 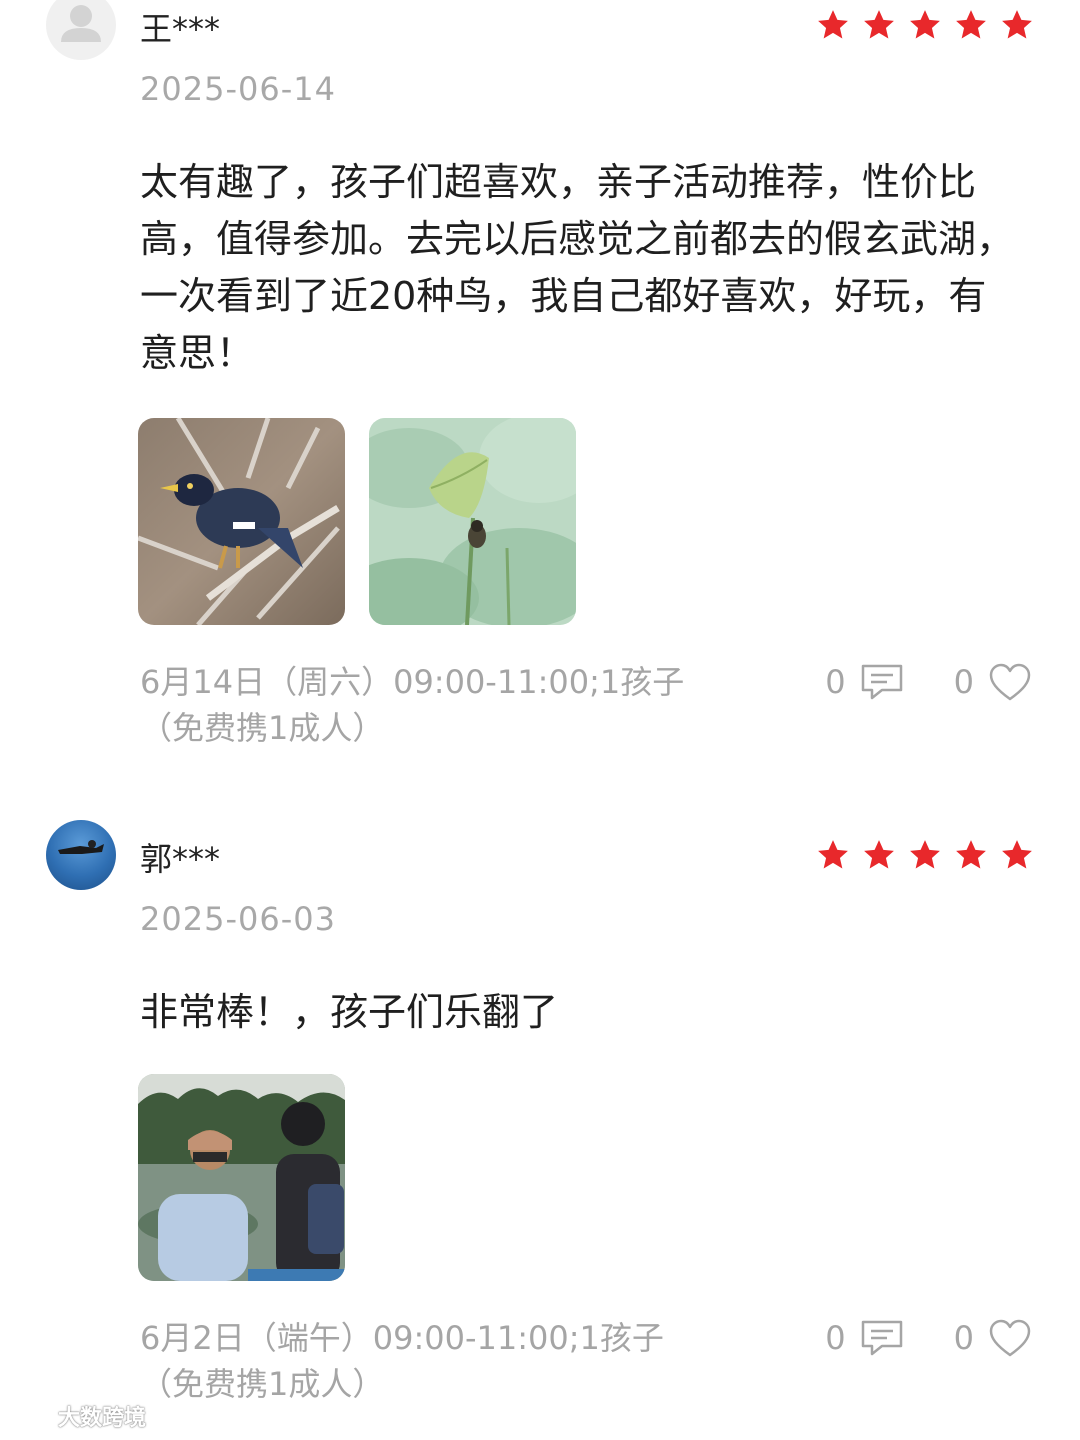 I want to click on session-info: 6月14日（周六）09:00-11:00;1孩子（免费携1成人）, so click(x=412, y=705).